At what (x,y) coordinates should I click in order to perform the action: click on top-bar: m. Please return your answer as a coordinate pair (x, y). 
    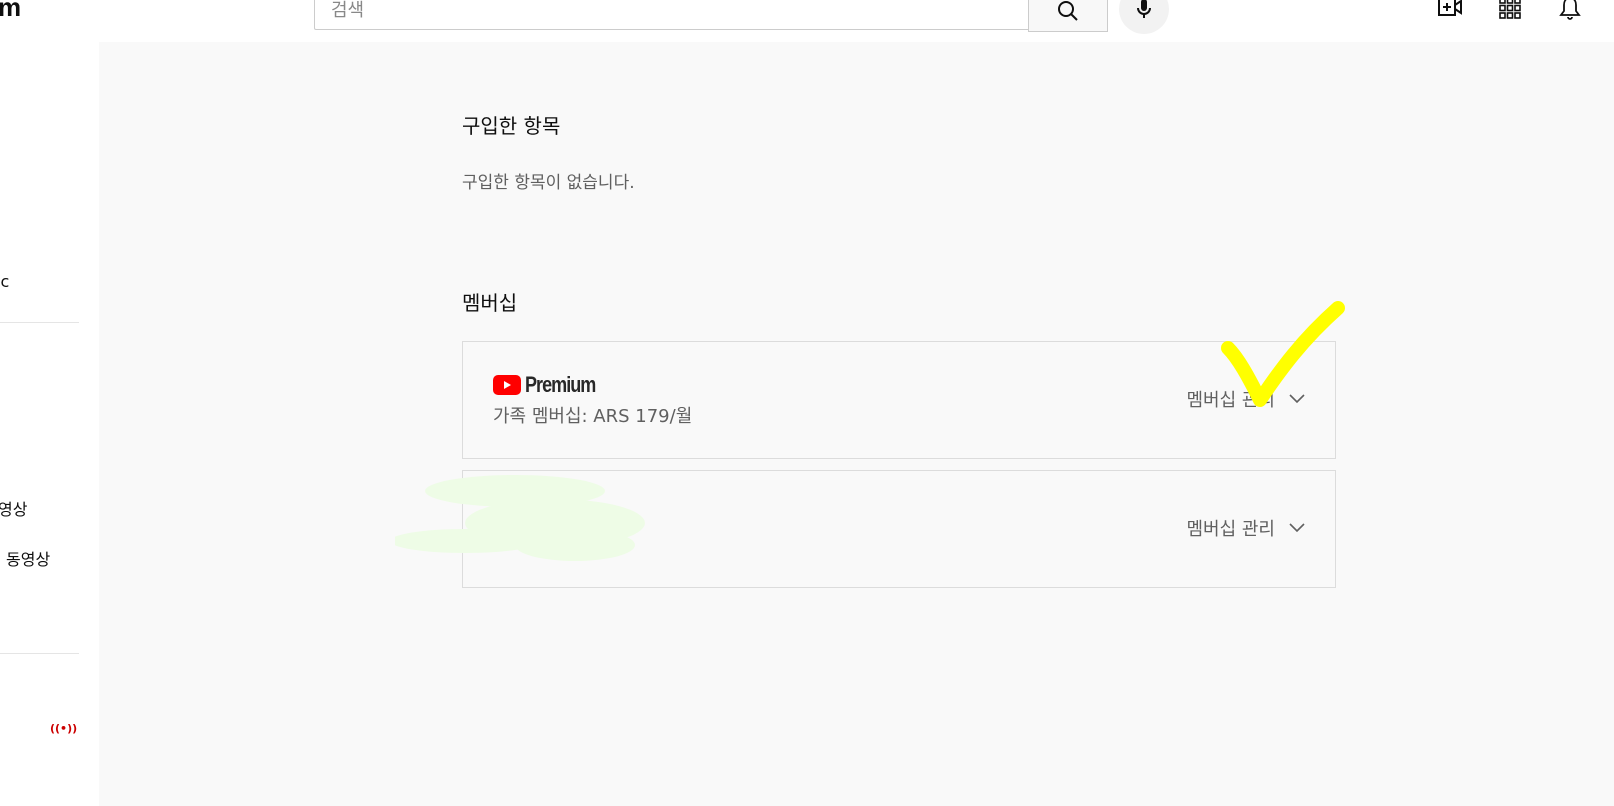
    Looking at the image, I should click on (807, 21).